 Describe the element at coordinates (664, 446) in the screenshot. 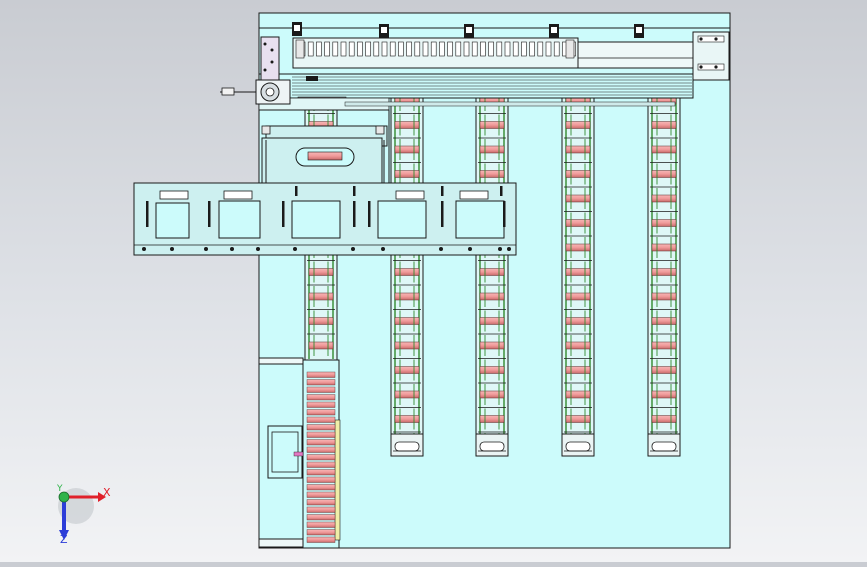

I see `sprocket-hub` at that location.